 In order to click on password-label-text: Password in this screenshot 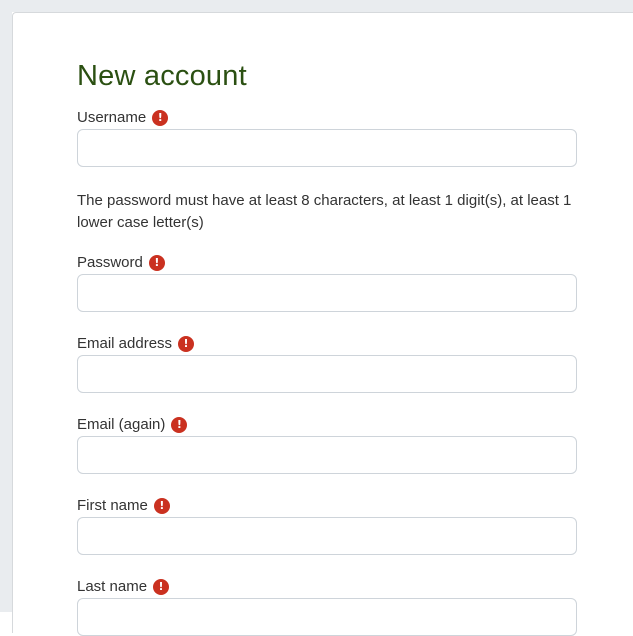, I will do `click(110, 262)`.